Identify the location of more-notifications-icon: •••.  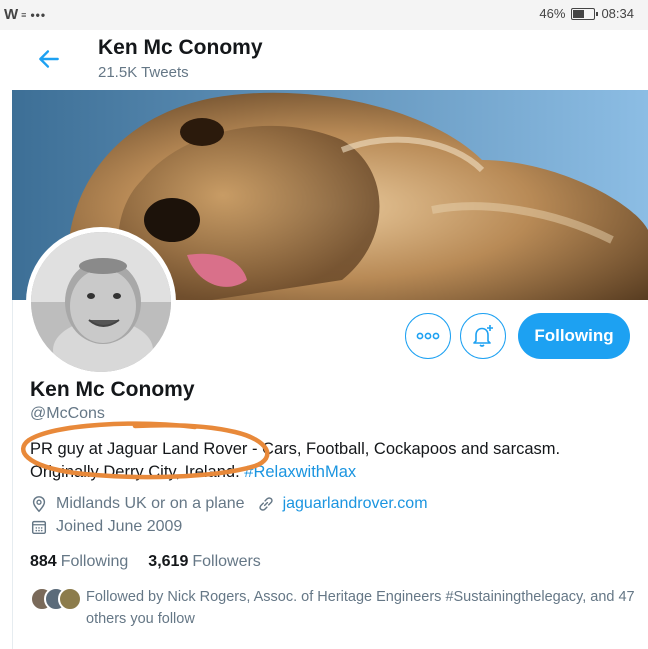
(38, 14).